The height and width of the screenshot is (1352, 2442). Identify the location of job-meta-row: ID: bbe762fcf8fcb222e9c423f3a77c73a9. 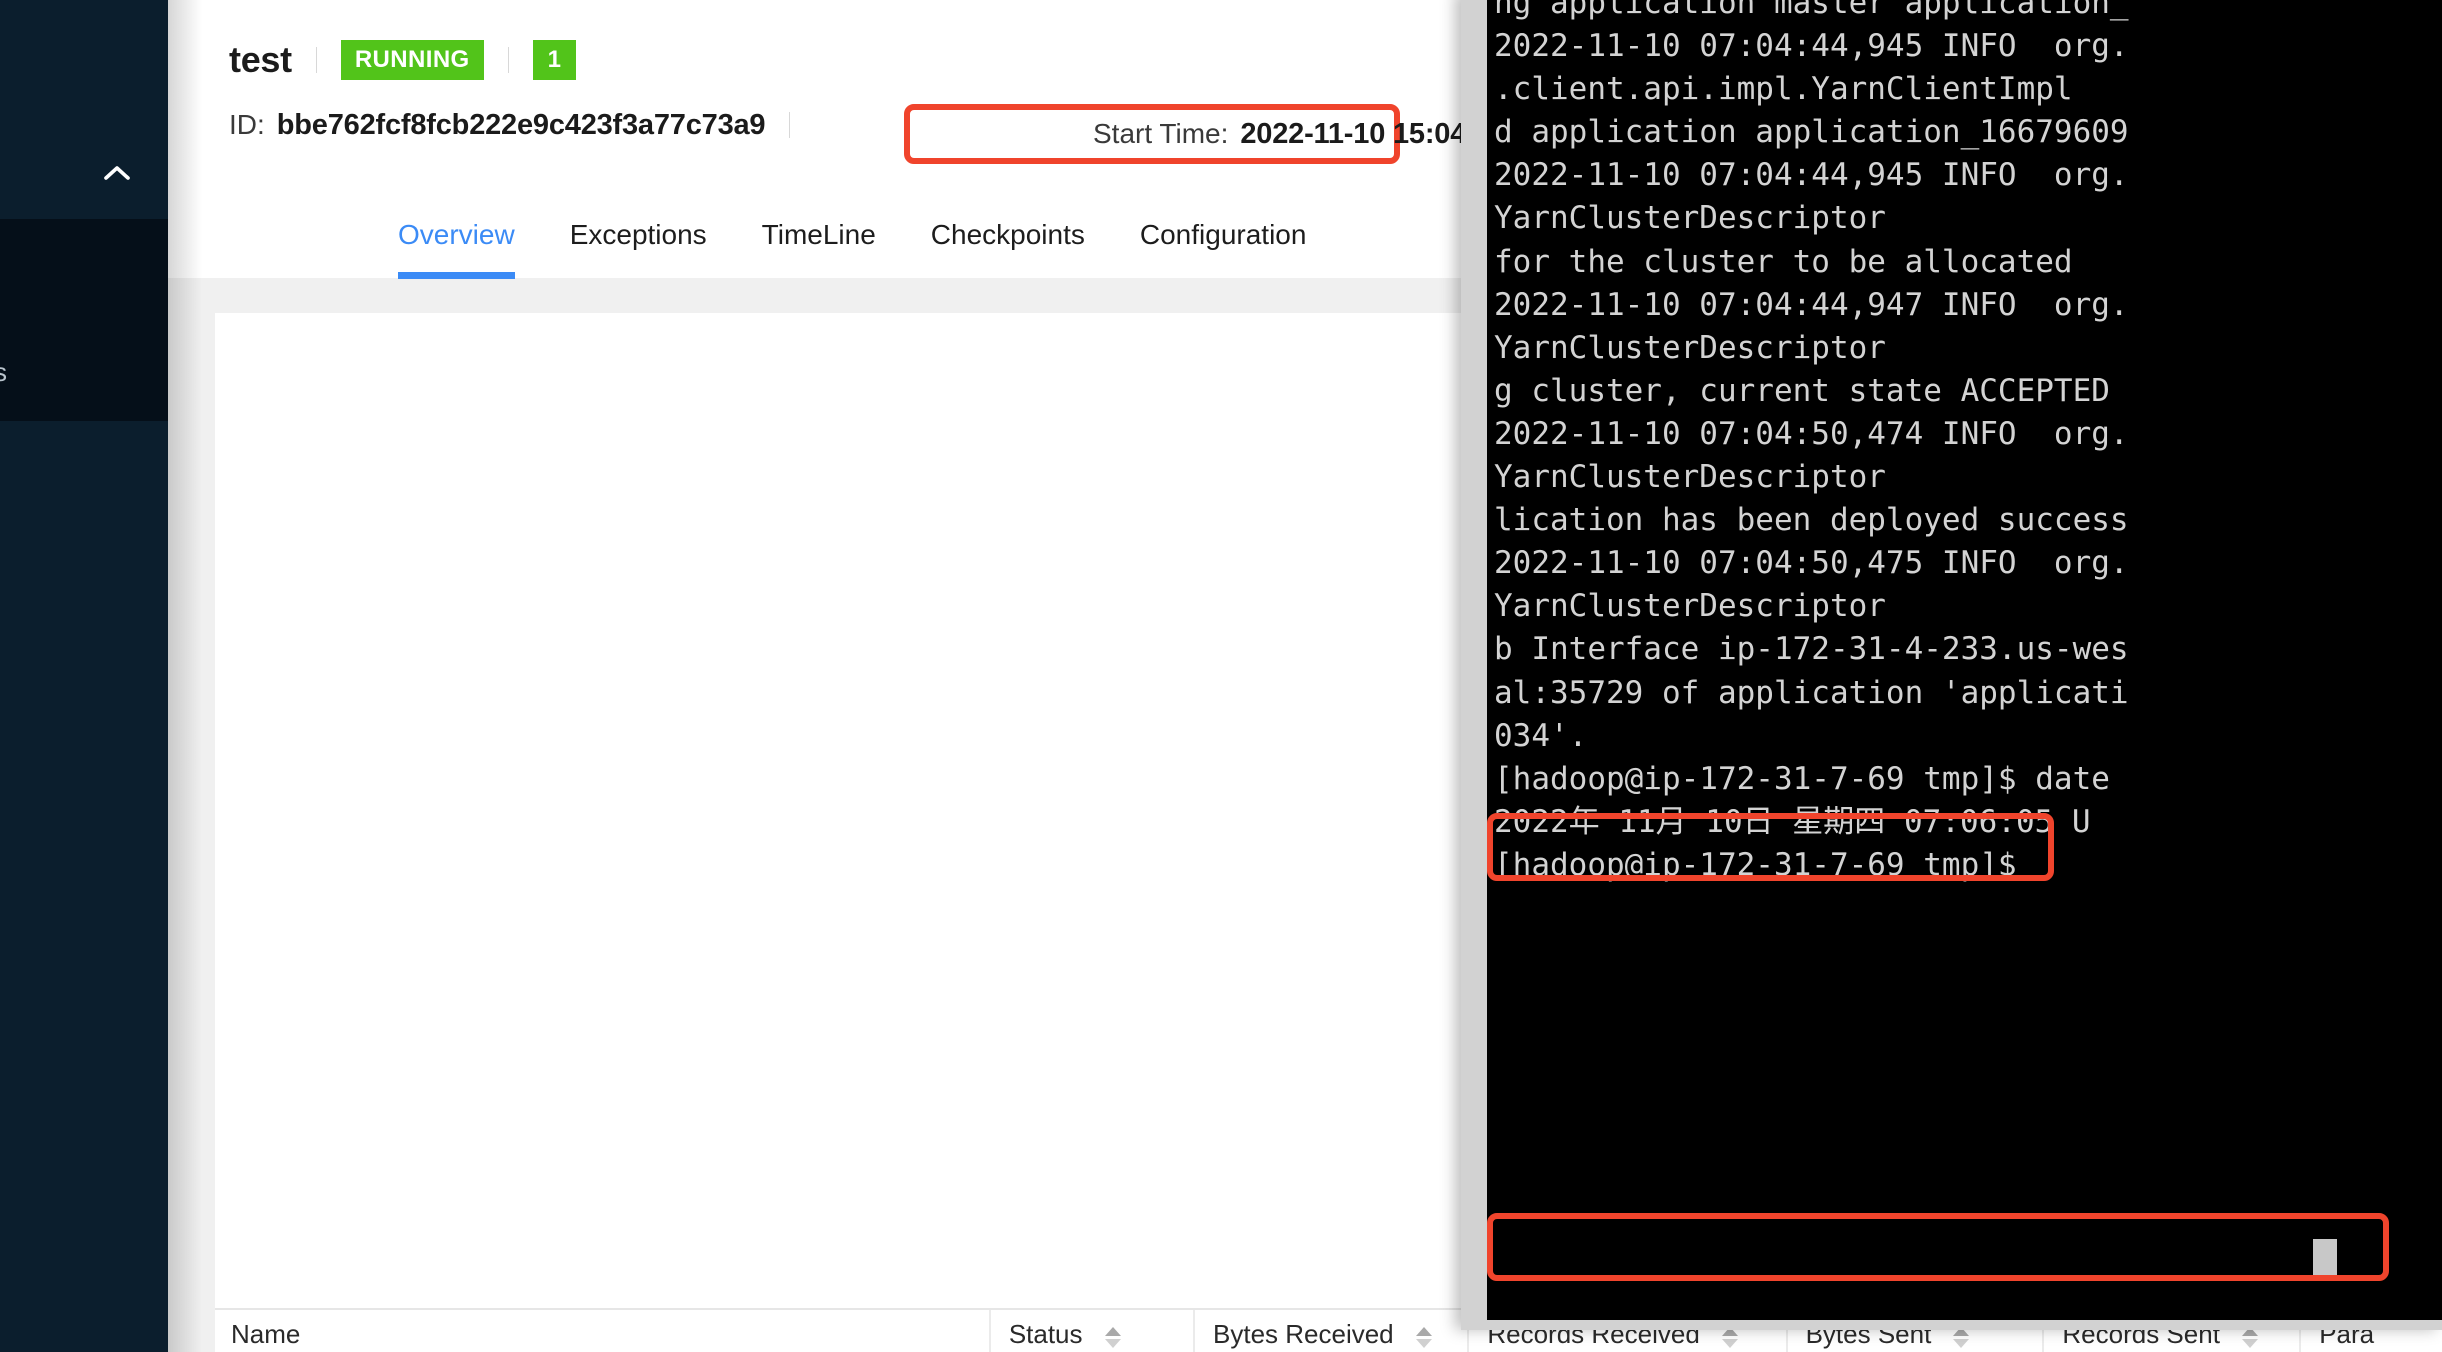
(521, 125).